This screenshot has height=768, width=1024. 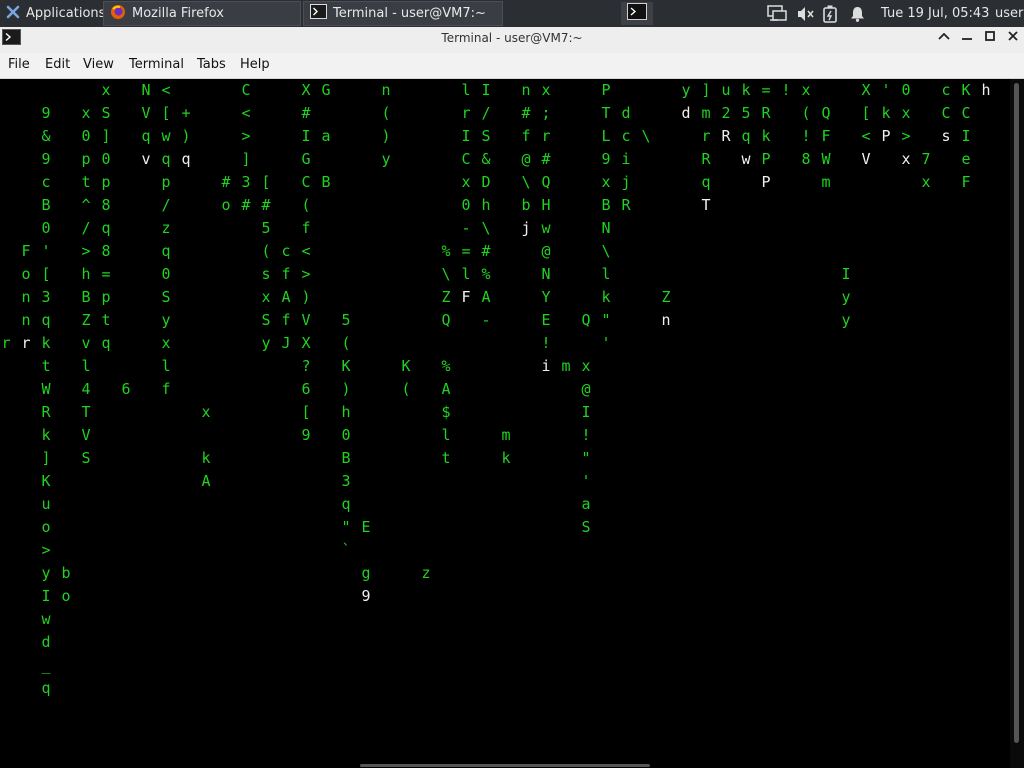 I want to click on menu-terminal: Terminal, so click(x=156, y=64).